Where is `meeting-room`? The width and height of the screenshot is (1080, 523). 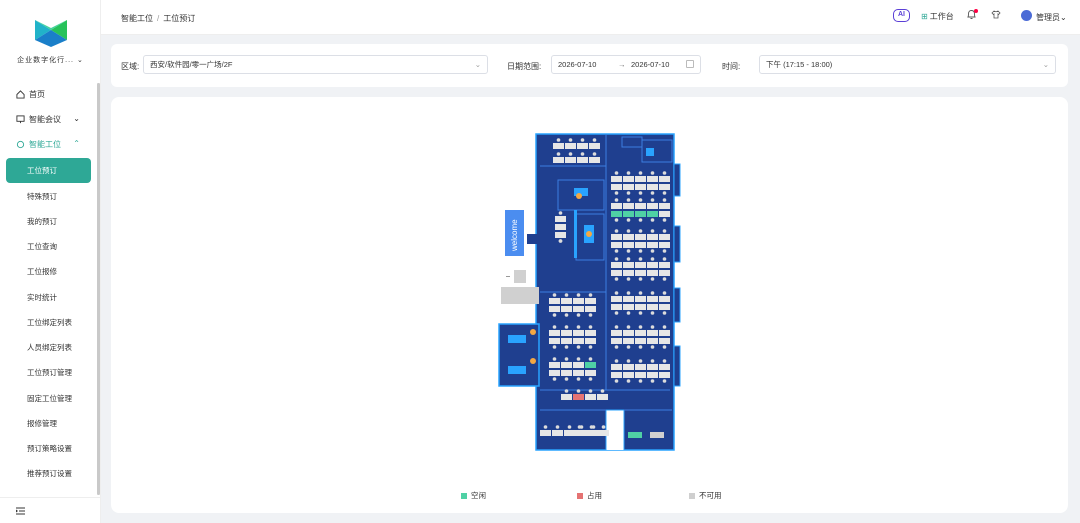 meeting-room is located at coordinates (517, 339).